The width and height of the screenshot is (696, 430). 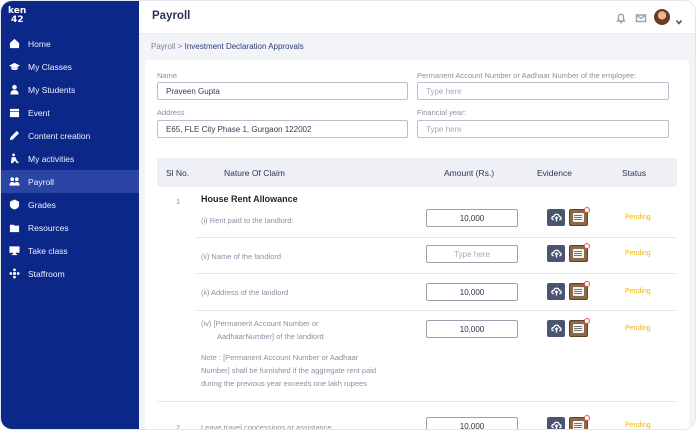 What do you see at coordinates (14, 228) in the screenshot?
I see `resources-icon` at bounding box center [14, 228].